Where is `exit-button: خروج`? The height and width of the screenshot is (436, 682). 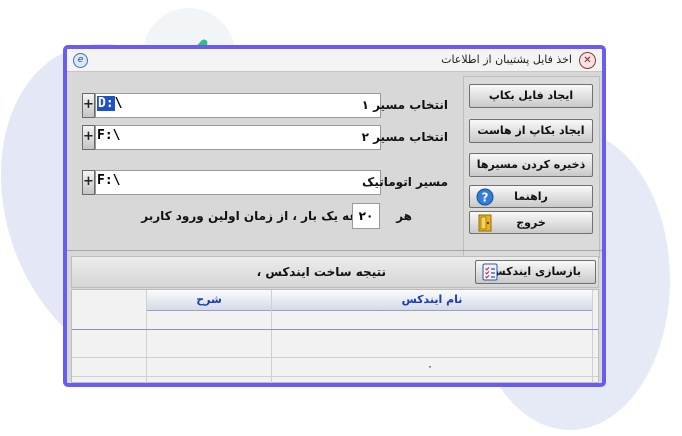 exit-button: خروج is located at coordinates (531, 222).